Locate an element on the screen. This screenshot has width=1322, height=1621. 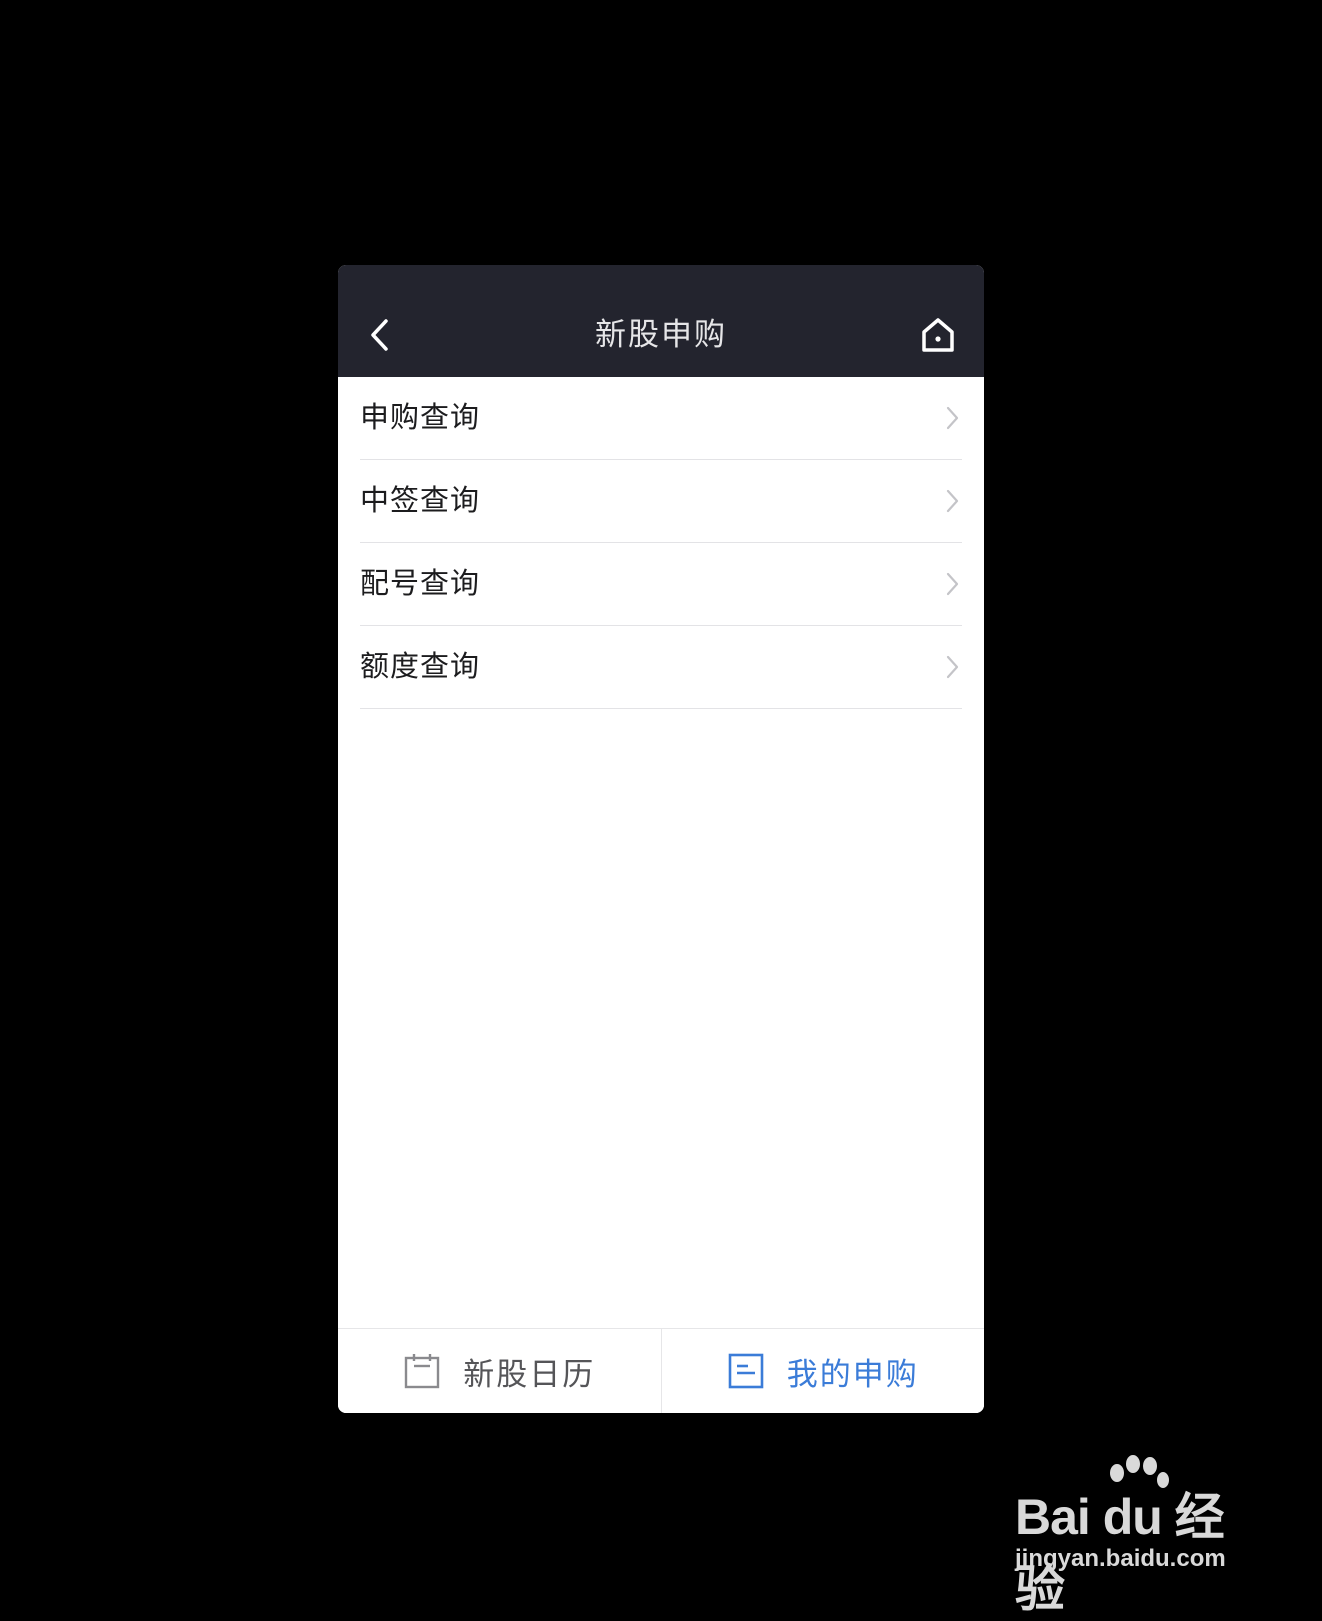
query-menu: 申购查询 中签查询 配号查询 额度查询 is located at coordinates (661, 543).